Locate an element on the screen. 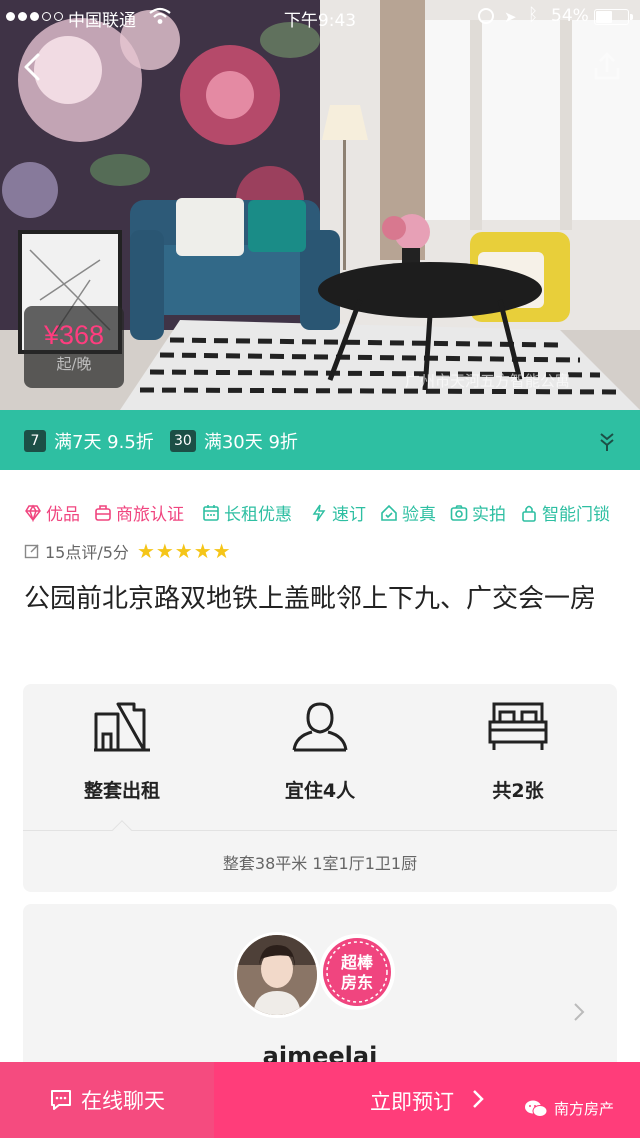  briefcase-icon is located at coordinates (103, 512).